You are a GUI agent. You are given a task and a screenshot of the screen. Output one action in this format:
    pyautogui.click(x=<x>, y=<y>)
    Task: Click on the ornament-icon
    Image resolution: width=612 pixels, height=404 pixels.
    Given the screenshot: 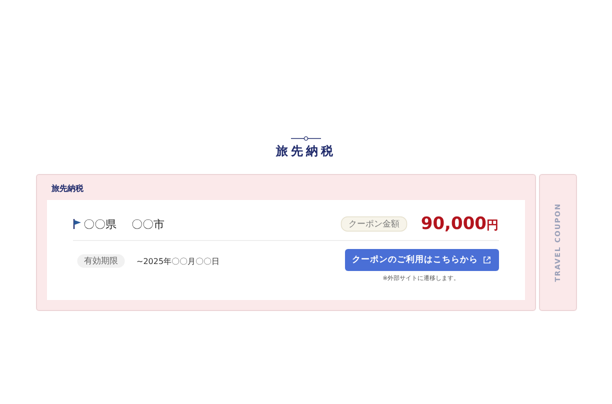 What is the action you would take?
    pyautogui.click(x=306, y=138)
    